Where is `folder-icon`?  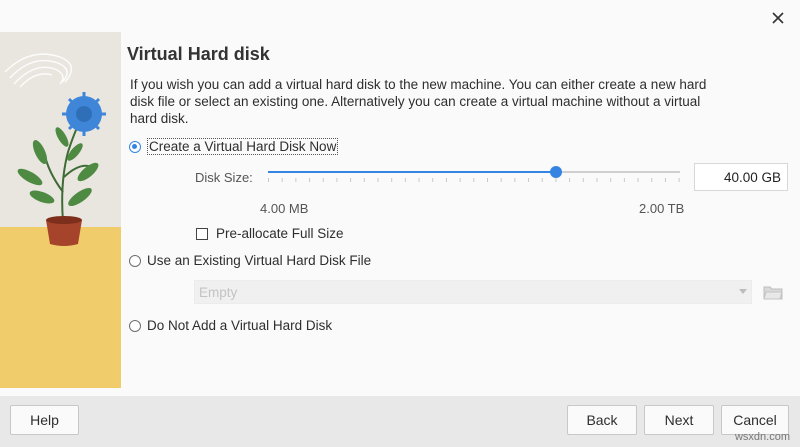 folder-icon is located at coordinates (773, 293).